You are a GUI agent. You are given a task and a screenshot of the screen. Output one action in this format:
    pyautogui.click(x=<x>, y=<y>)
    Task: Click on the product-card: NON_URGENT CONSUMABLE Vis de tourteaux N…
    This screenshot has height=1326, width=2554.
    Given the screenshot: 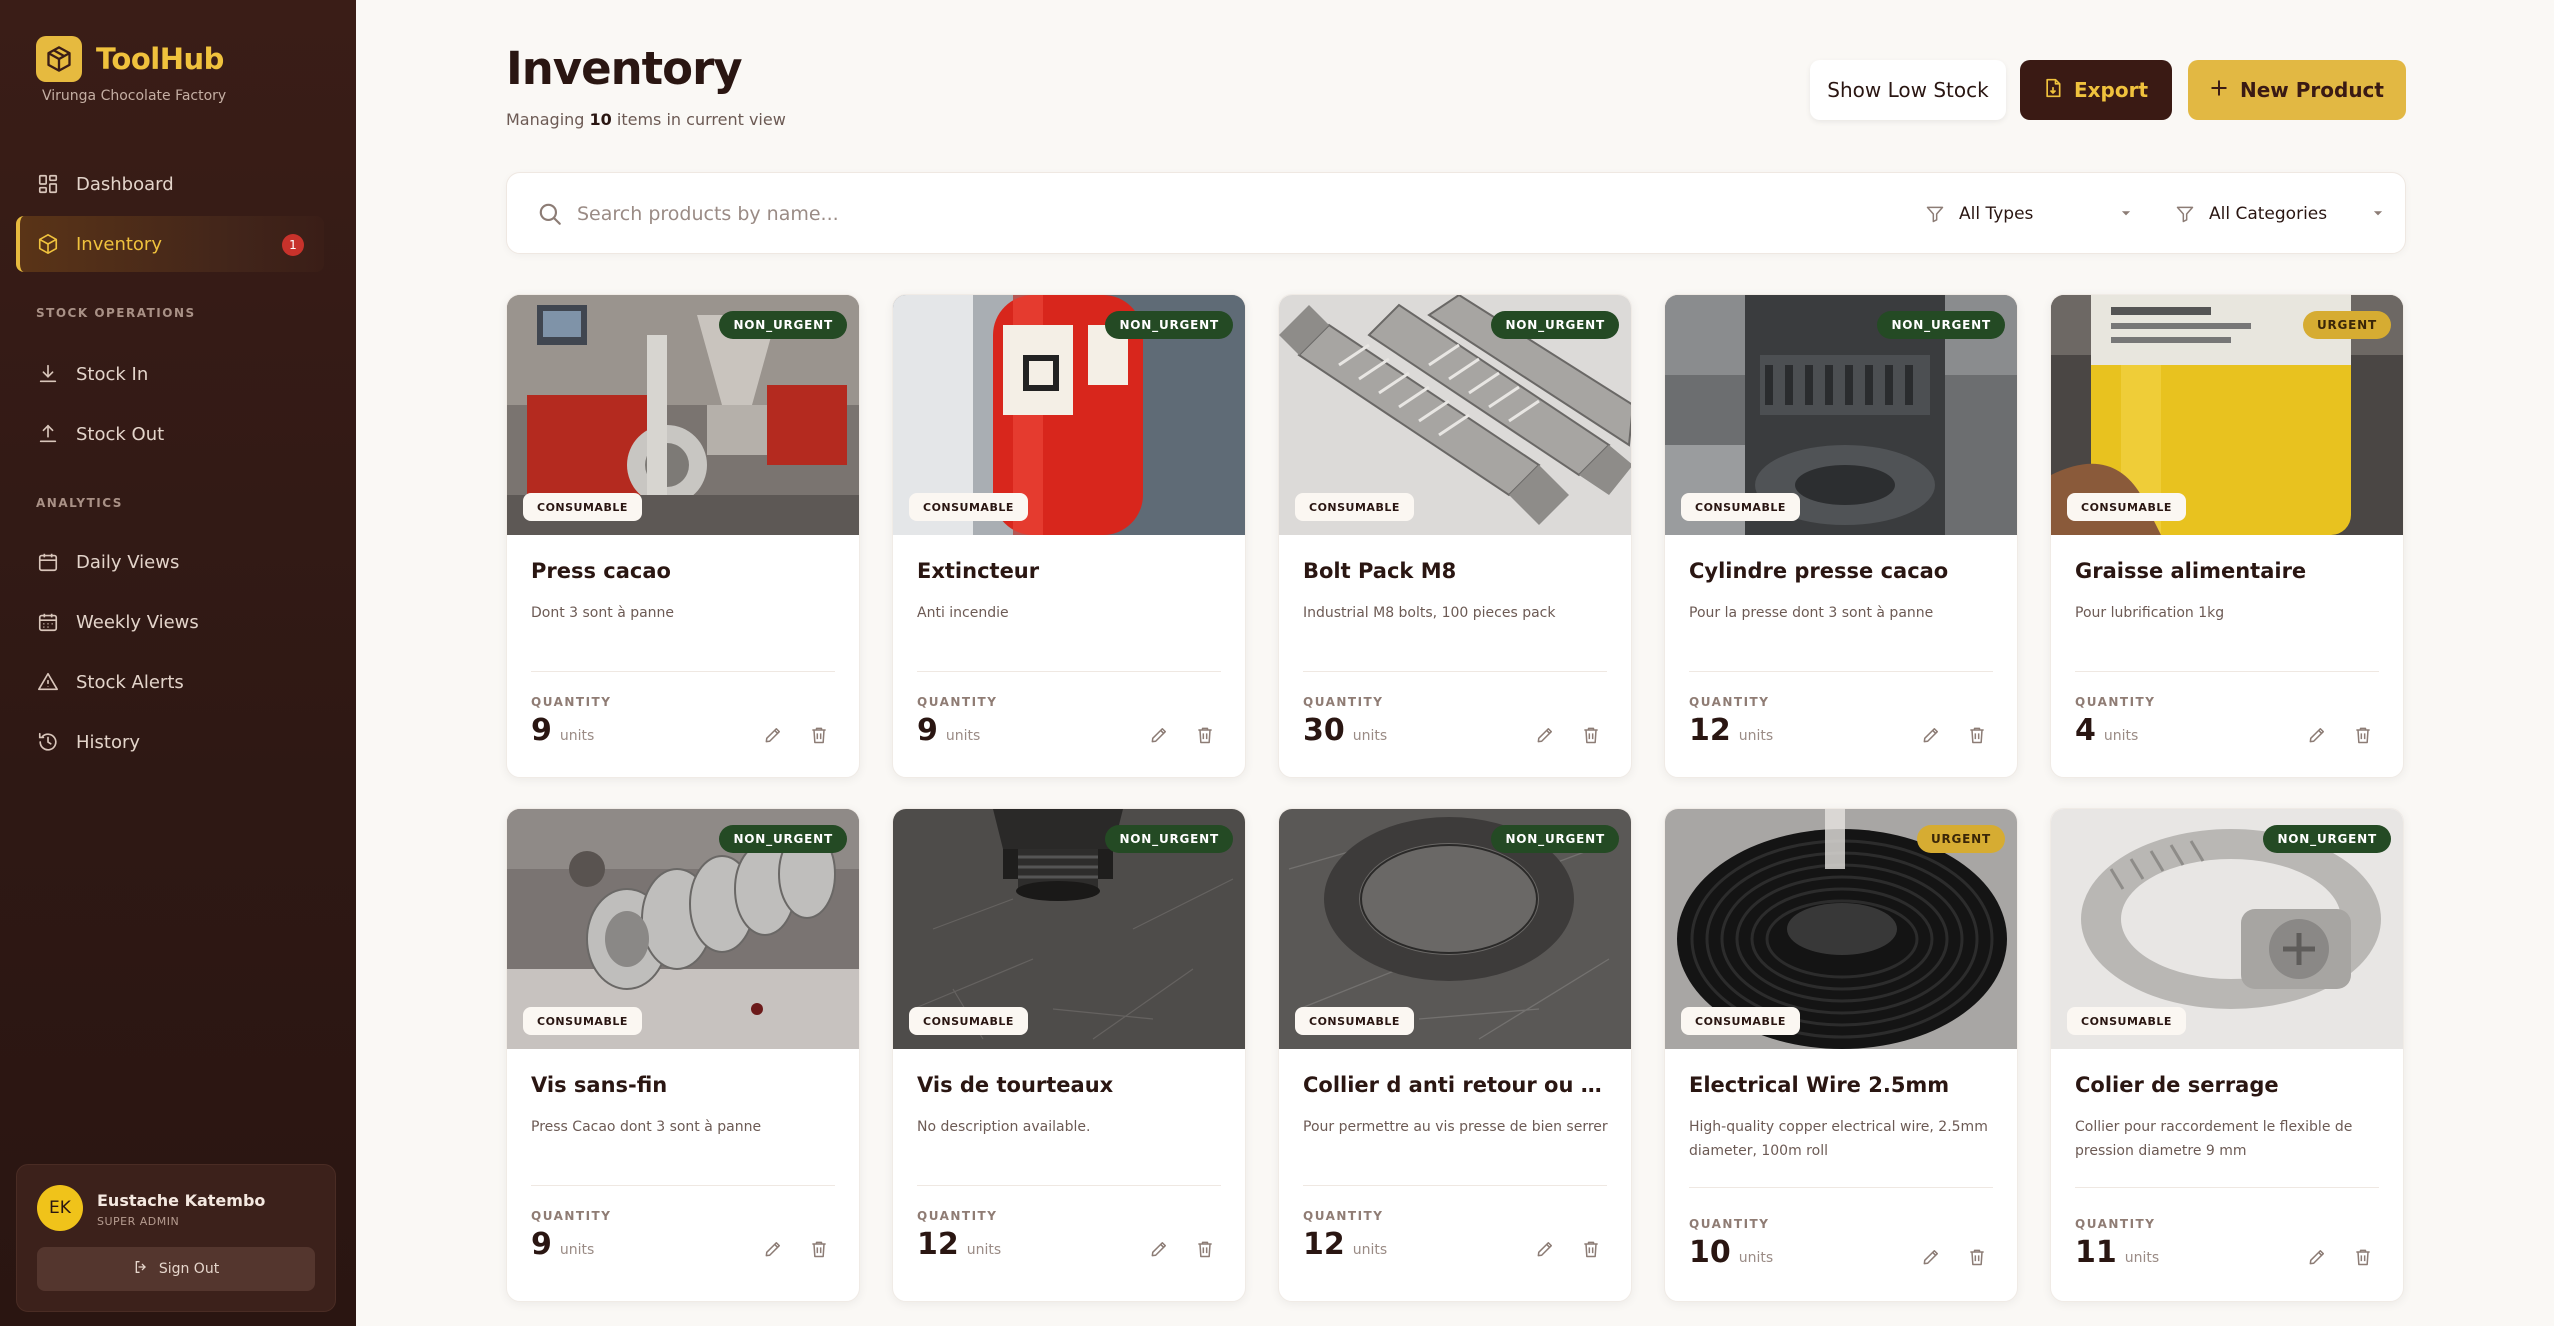 What is the action you would take?
    pyautogui.click(x=1069, y=1055)
    